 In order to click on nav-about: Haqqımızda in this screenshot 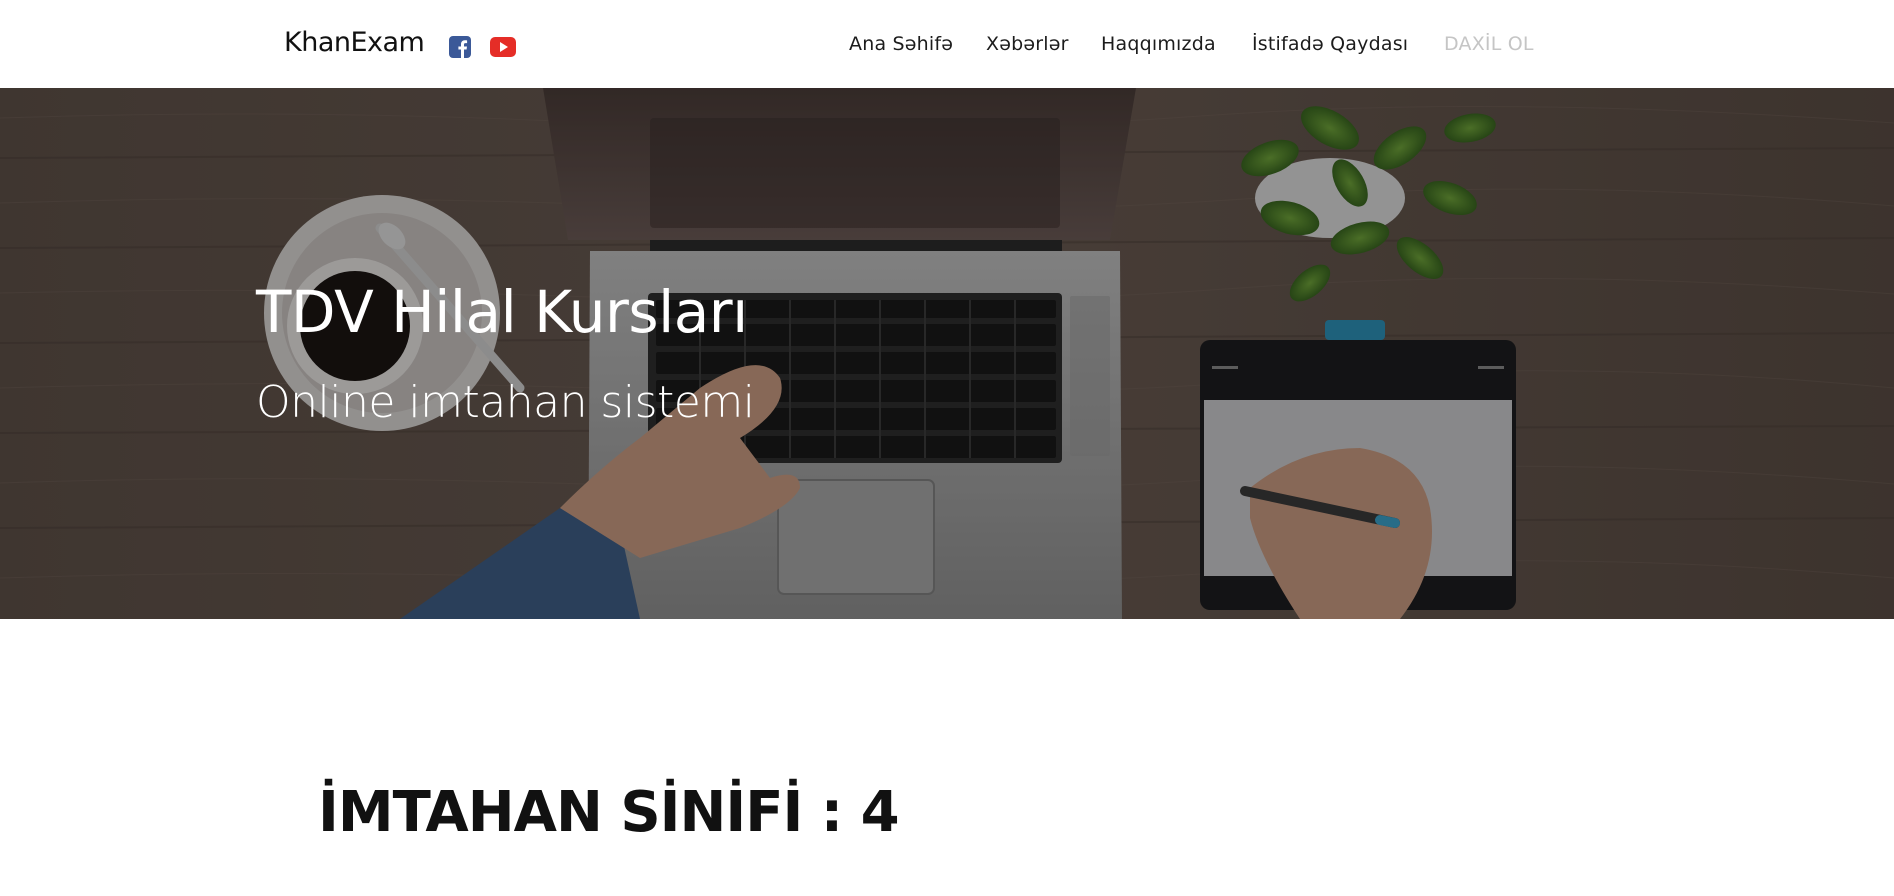, I will do `click(1158, 44)`.